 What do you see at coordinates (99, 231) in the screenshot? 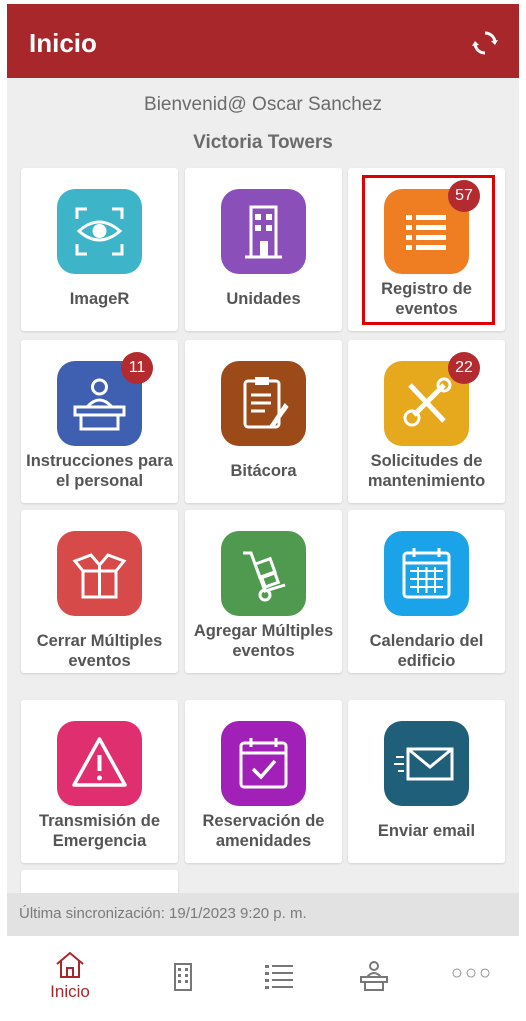
I see `eye-scan-icon` at bounding box center [99, 231].